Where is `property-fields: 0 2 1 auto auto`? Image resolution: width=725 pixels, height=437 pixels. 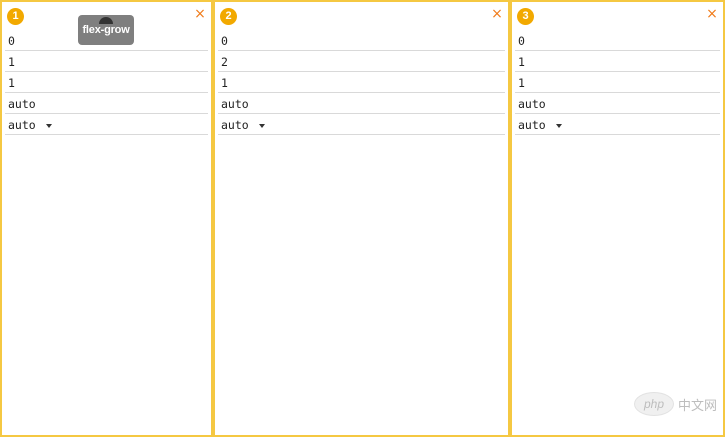
property-fields: 0 2 1 auto auto is located at coordinates (361, 82).